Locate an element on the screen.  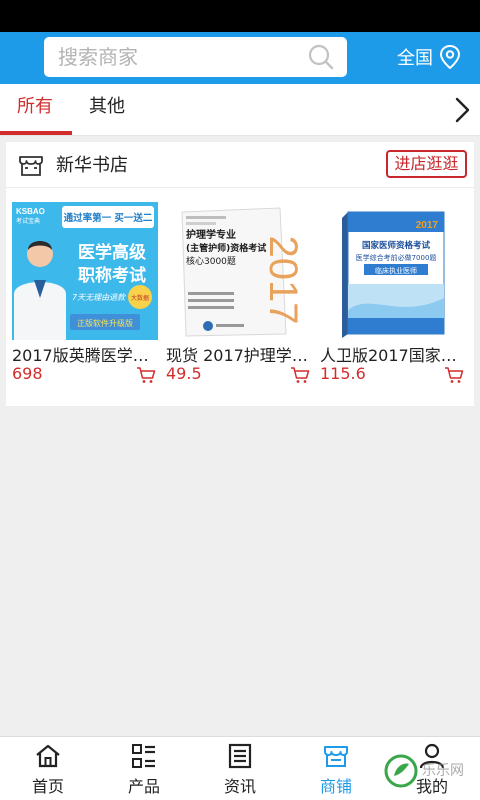
cover-headline-2: 职称考试 is located at coordinates (112, 275).